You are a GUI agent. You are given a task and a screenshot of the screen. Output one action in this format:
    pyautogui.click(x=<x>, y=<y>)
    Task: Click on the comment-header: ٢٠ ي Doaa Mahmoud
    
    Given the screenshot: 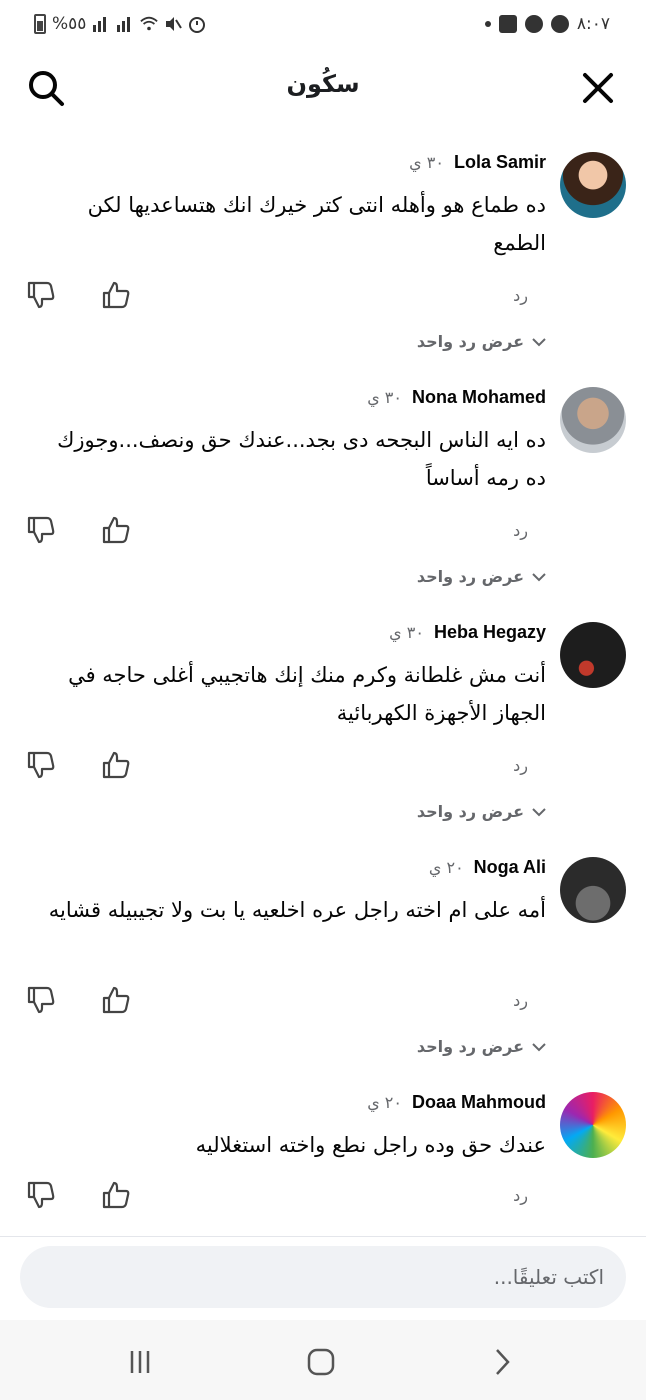 What is the action you would take?
    pyautogui.click(x=456, y=1102)
    